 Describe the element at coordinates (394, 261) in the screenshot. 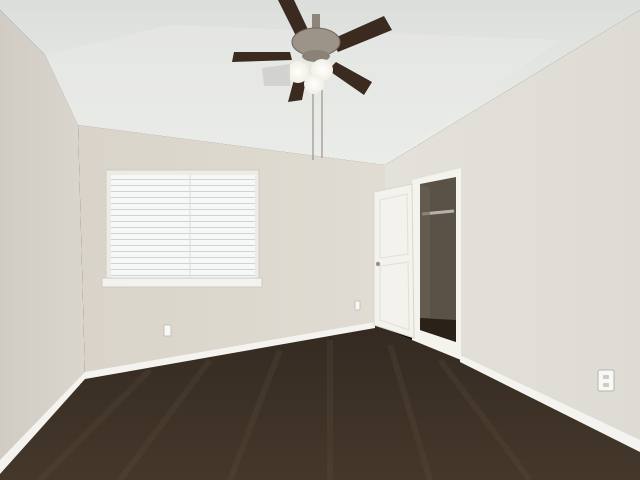

I see `door` at that location.